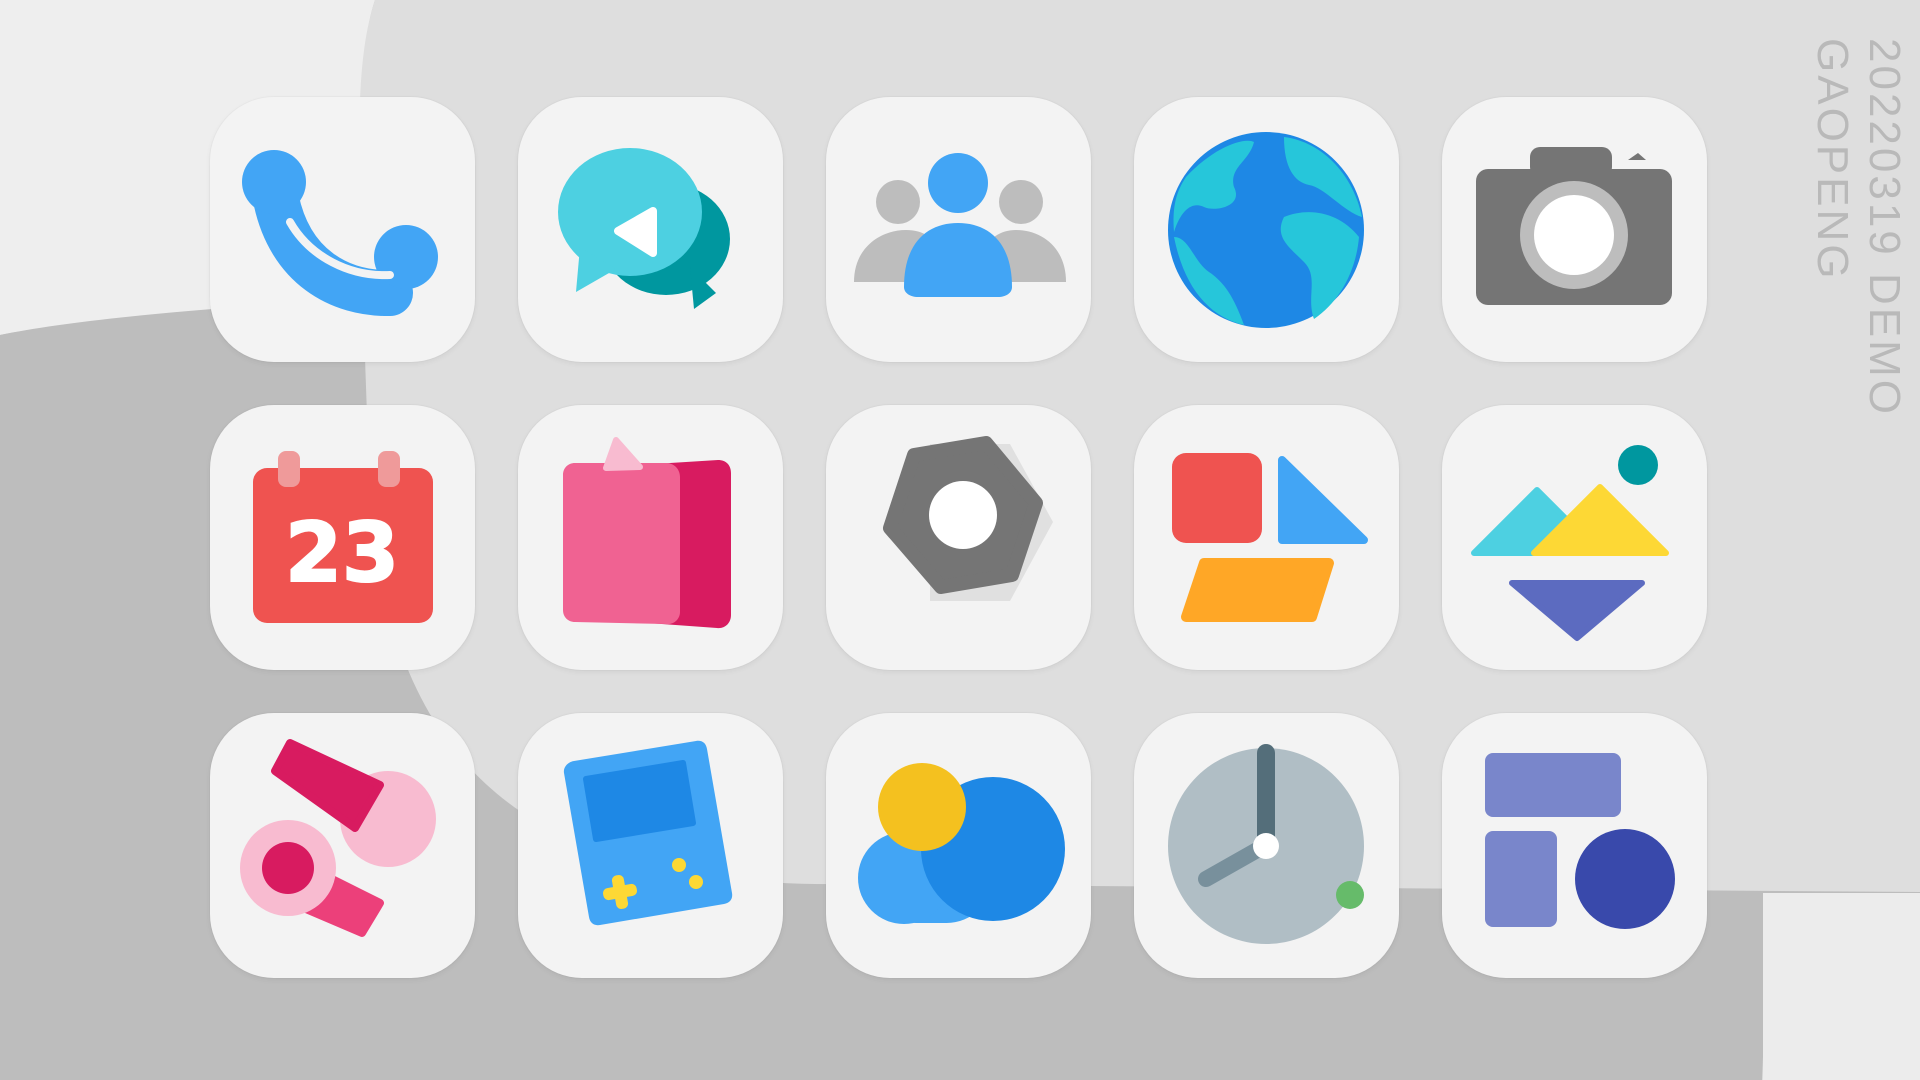 The width and height of the screenshot is (1920, 1080). Describe the element at coordinates (1580, 841) in the screenshot. I see `widgets-icon` at that location.